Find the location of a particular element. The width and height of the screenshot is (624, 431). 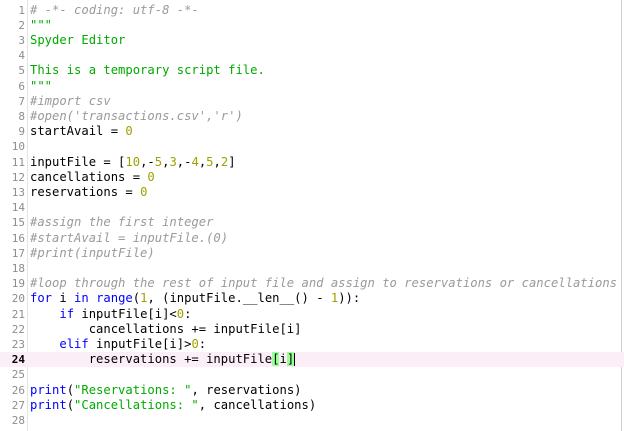

code-line: 23 elif inputFile[i]>0: is located at coordinates (312, 344).